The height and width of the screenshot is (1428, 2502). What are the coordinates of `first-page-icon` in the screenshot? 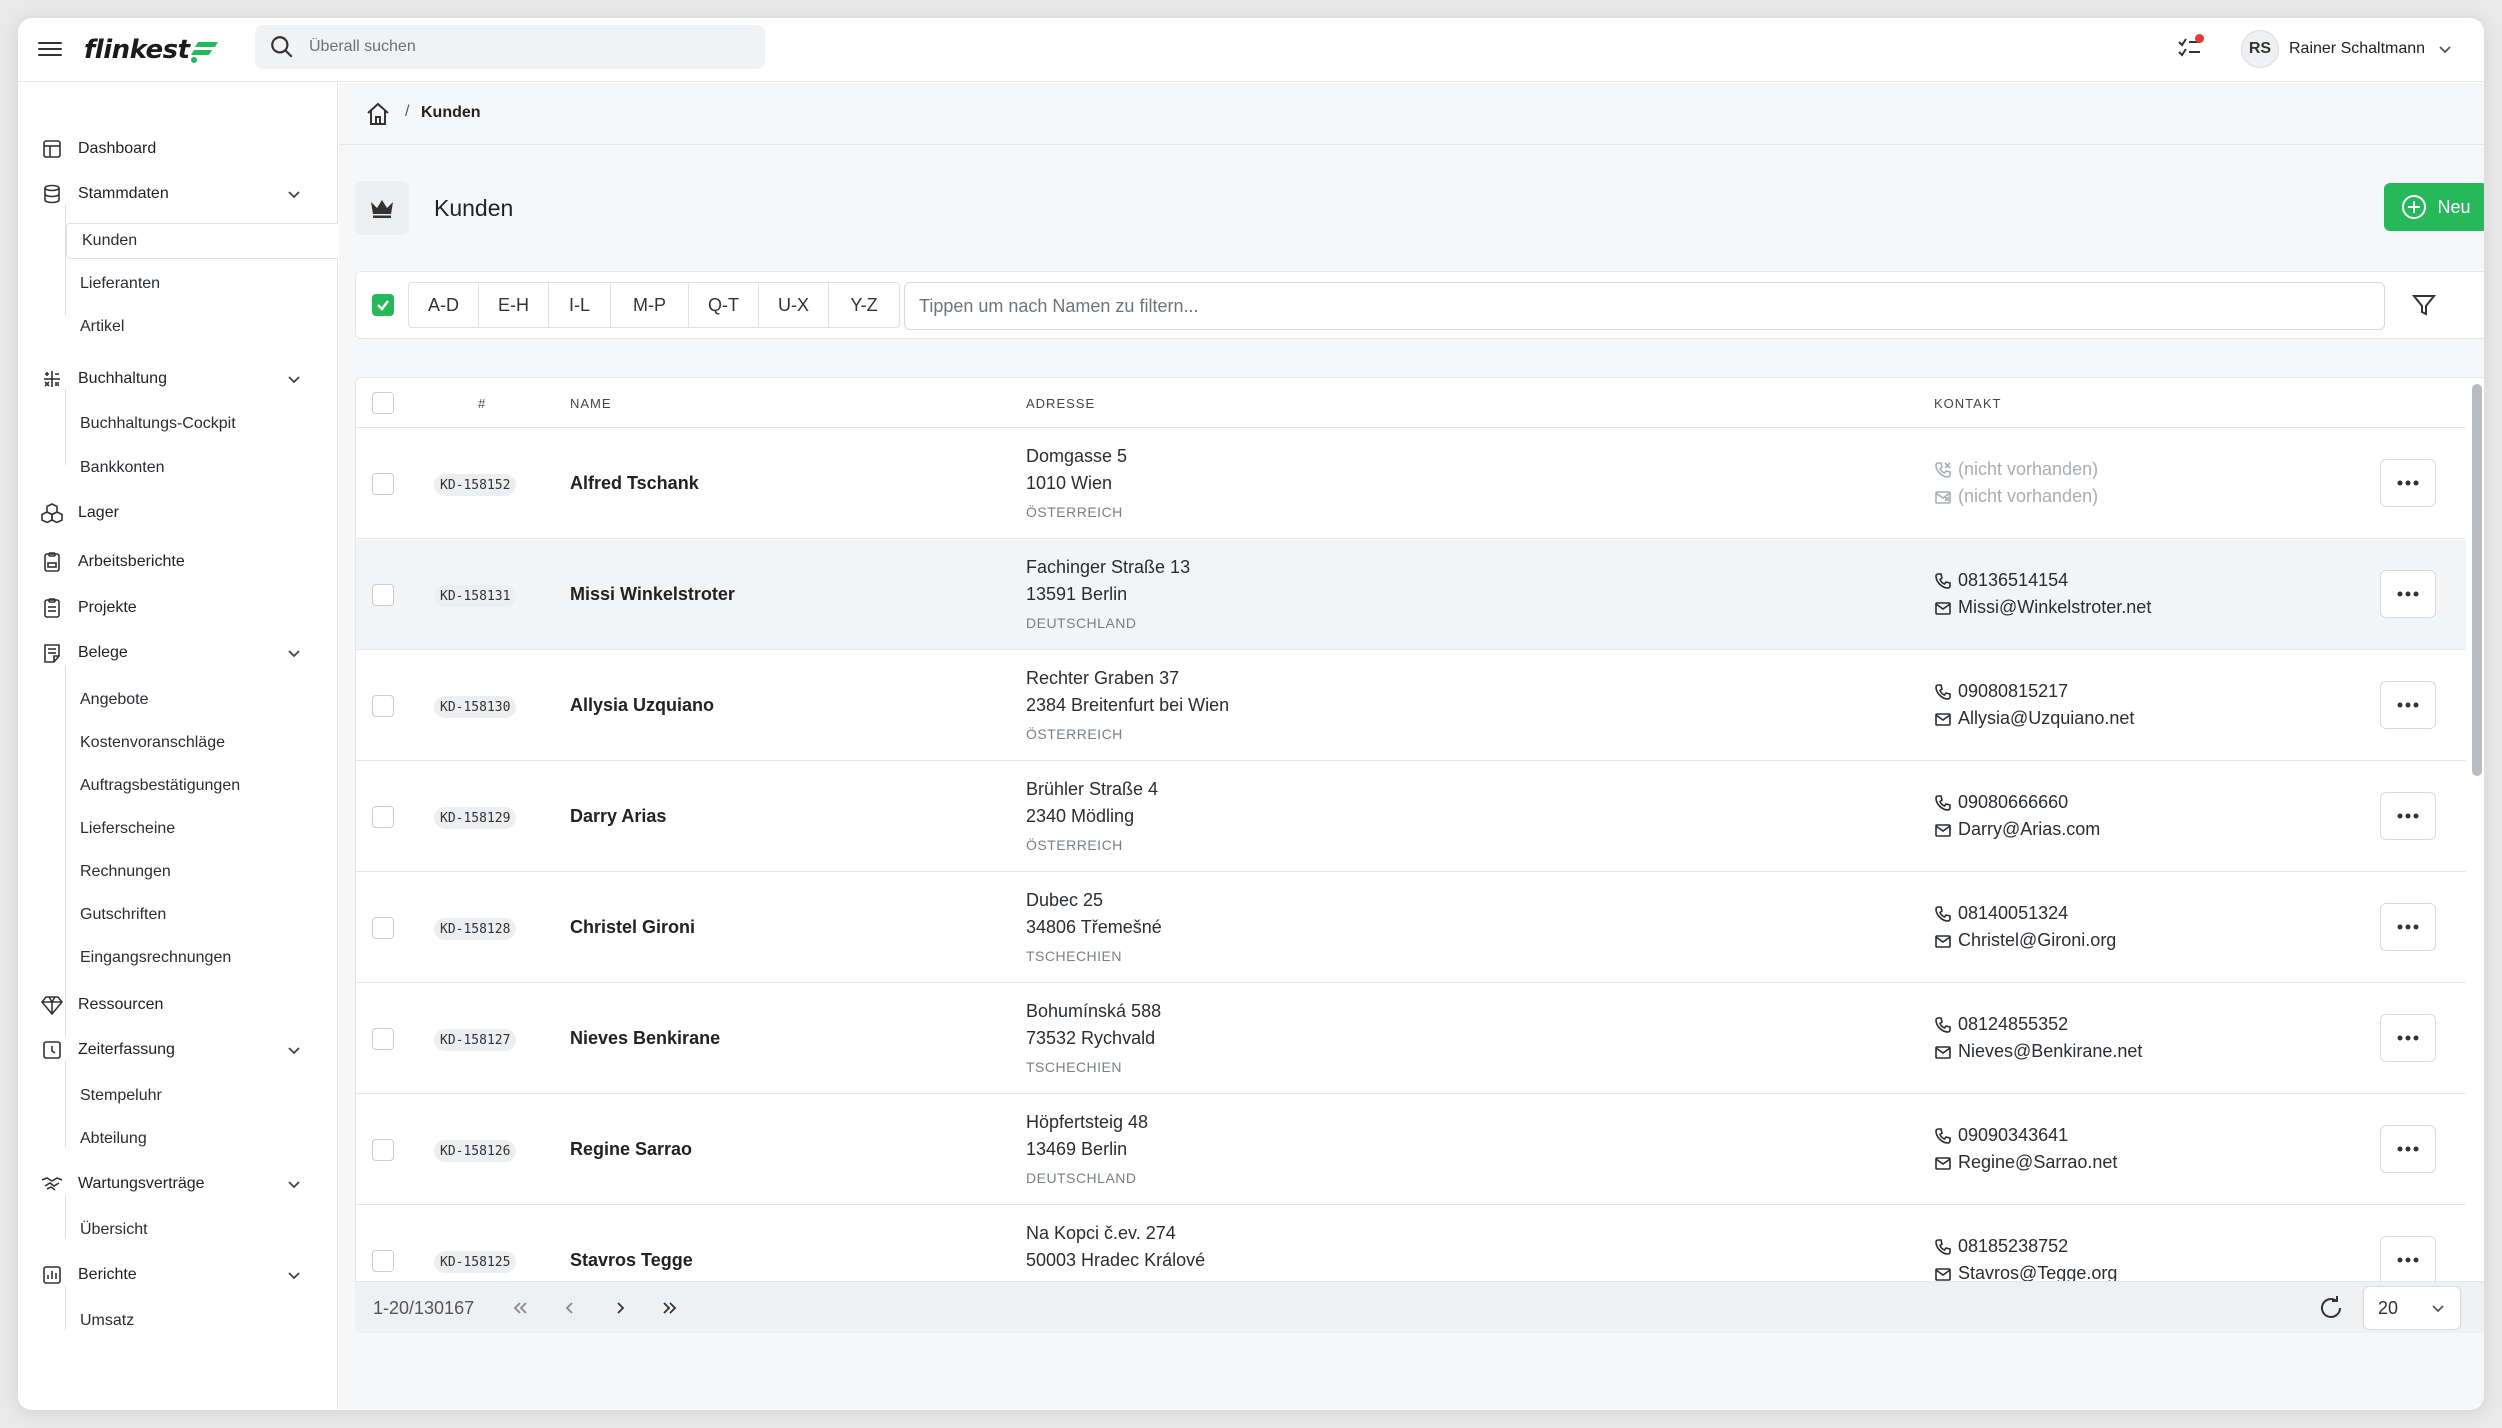 It's located at (520, 1308).